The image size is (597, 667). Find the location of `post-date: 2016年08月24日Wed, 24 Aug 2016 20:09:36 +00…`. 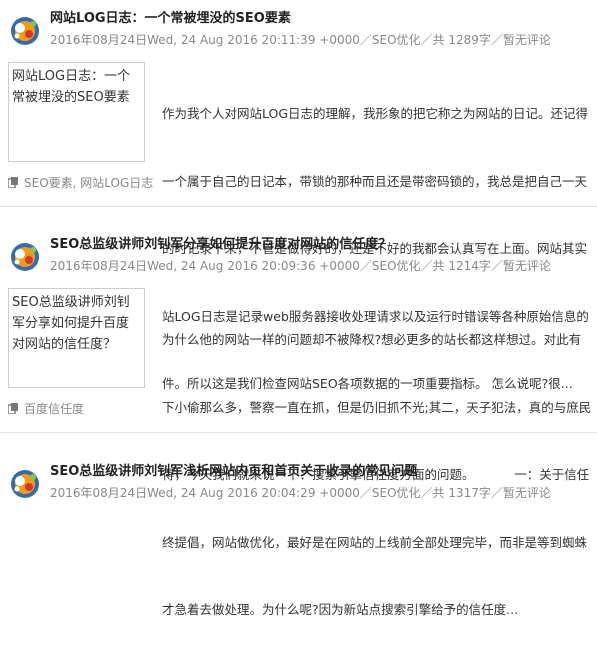

post-date: 2016年08月24日Wed, 24 Aug 2016 20:09:36 +00… is located at coordinates (205, 266).